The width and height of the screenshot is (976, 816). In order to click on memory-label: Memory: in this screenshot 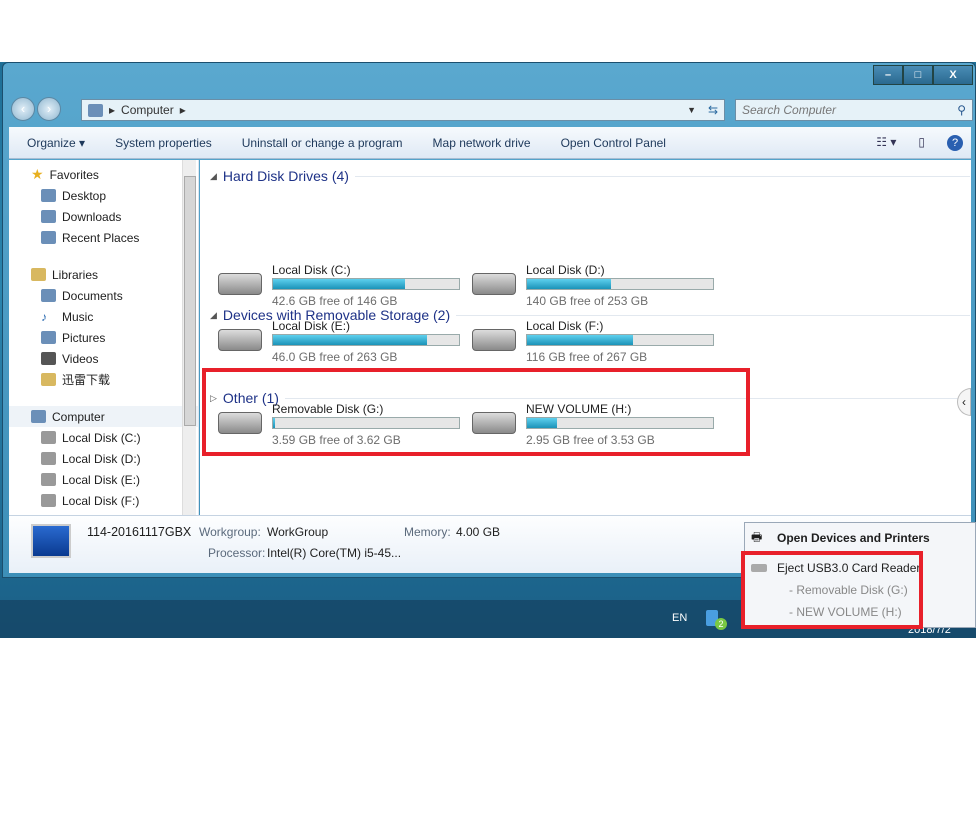, I will do `click(427, 532)`.